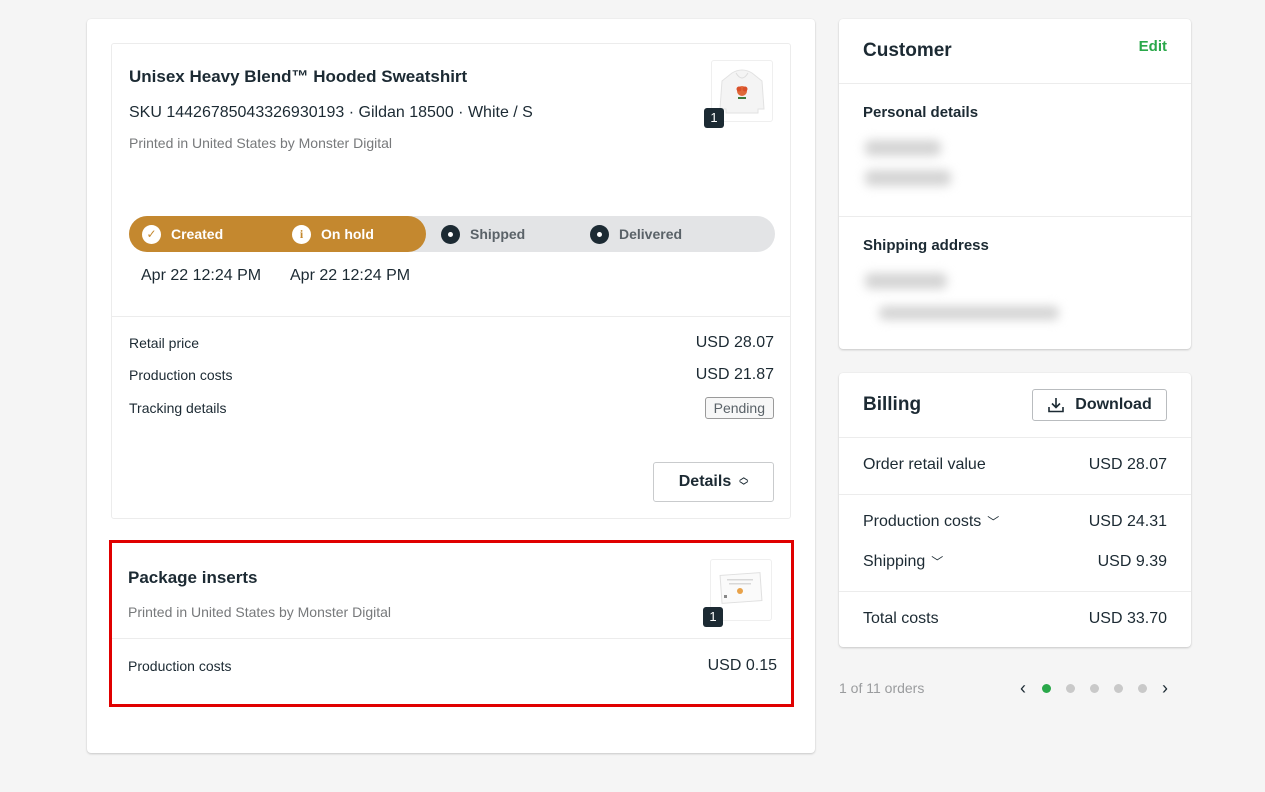 The width and height of the screenshot is (1265, 792). I want to click on order-retail-row: Order retail value USD 28.07, so click(1015, 465).